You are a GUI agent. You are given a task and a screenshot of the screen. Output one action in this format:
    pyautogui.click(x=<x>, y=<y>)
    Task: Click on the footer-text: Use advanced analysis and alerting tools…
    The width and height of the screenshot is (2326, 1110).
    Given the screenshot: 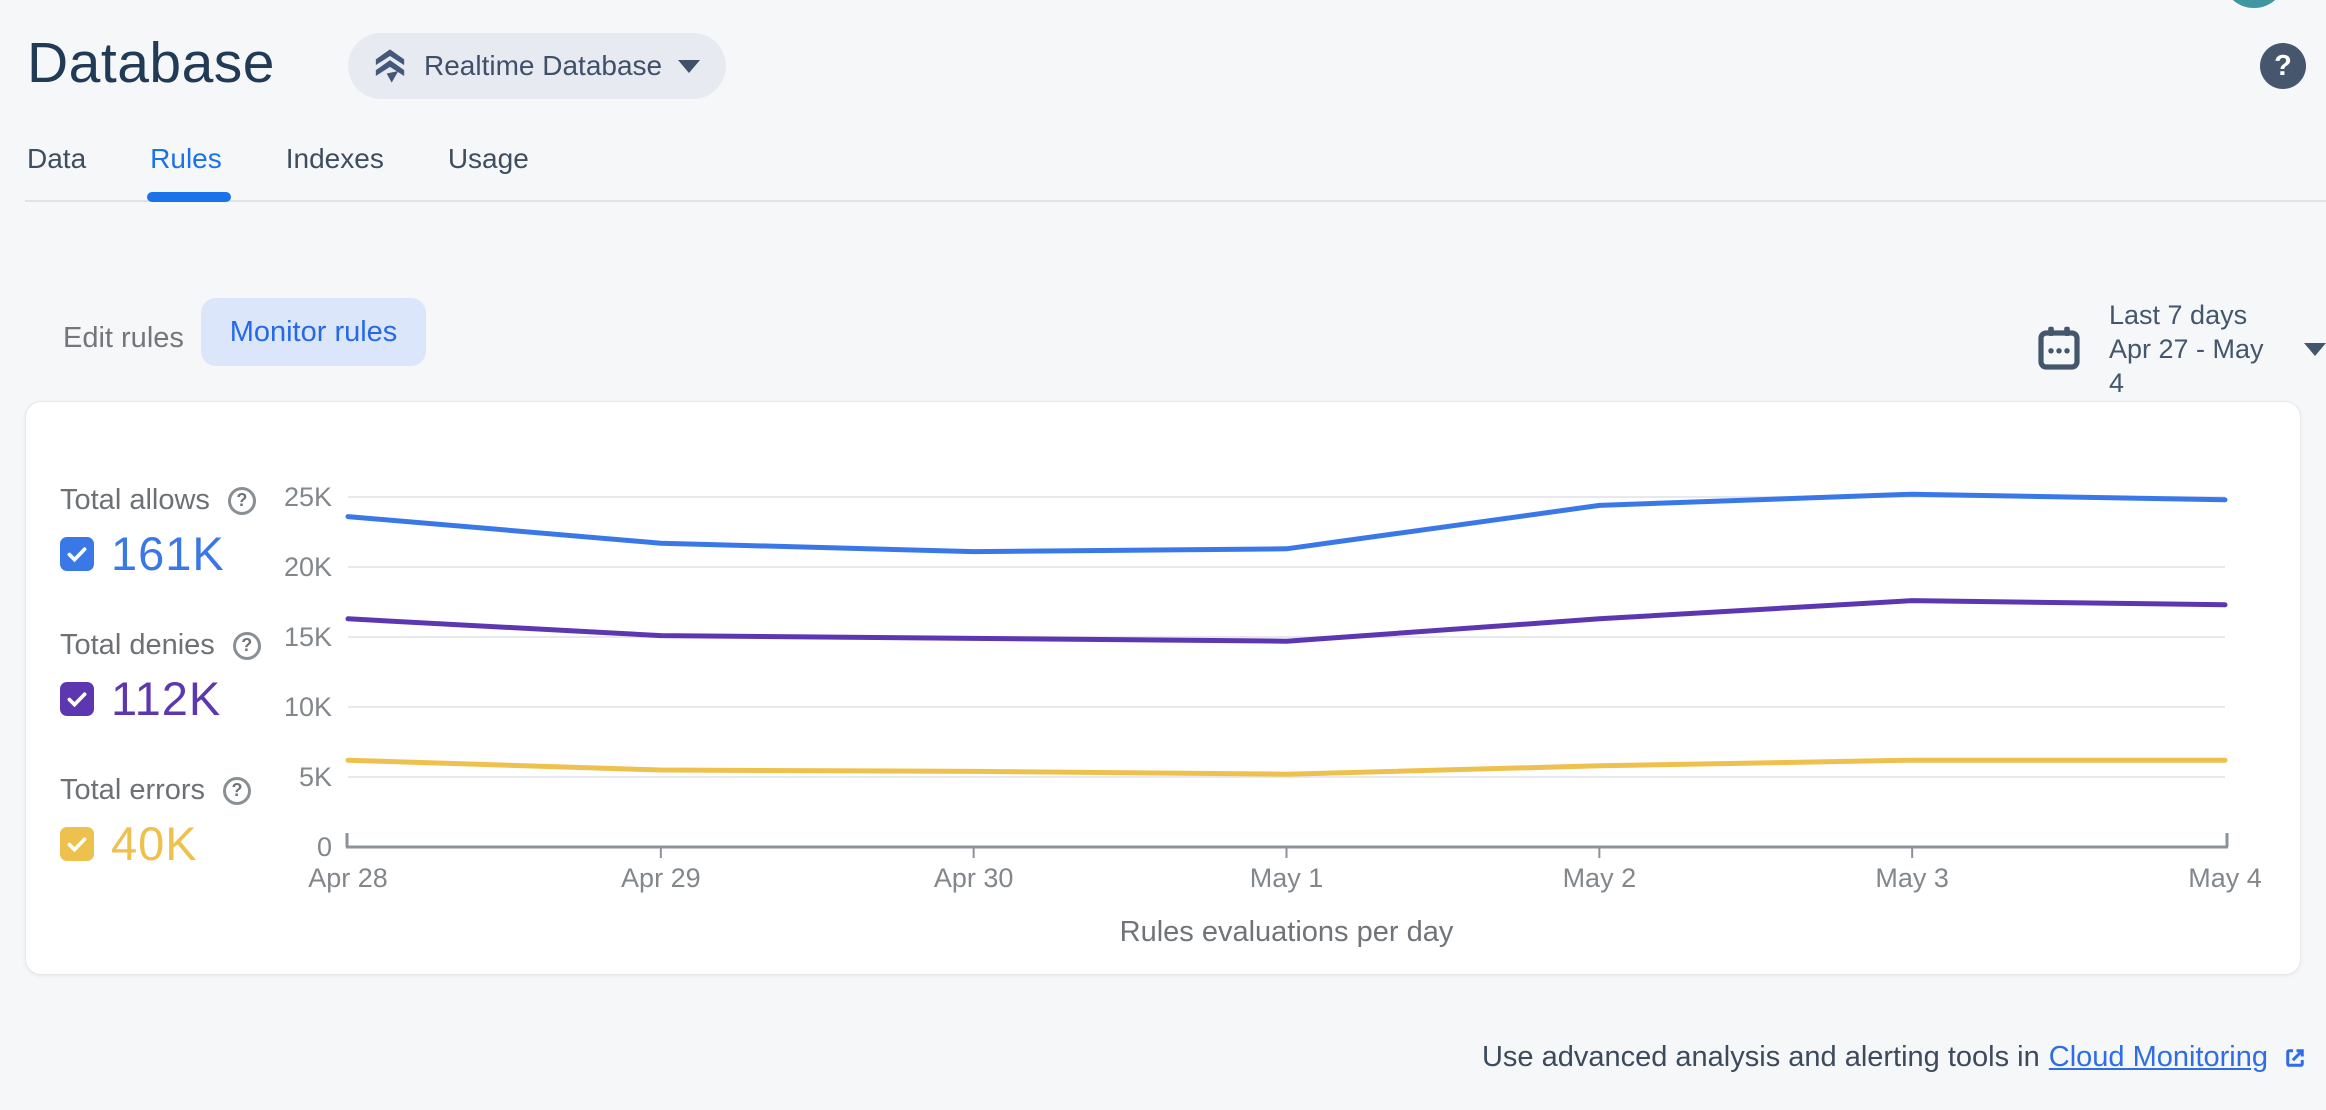 What is the action you would take?
    pyautogui.click(x=1760, y=1057)
    